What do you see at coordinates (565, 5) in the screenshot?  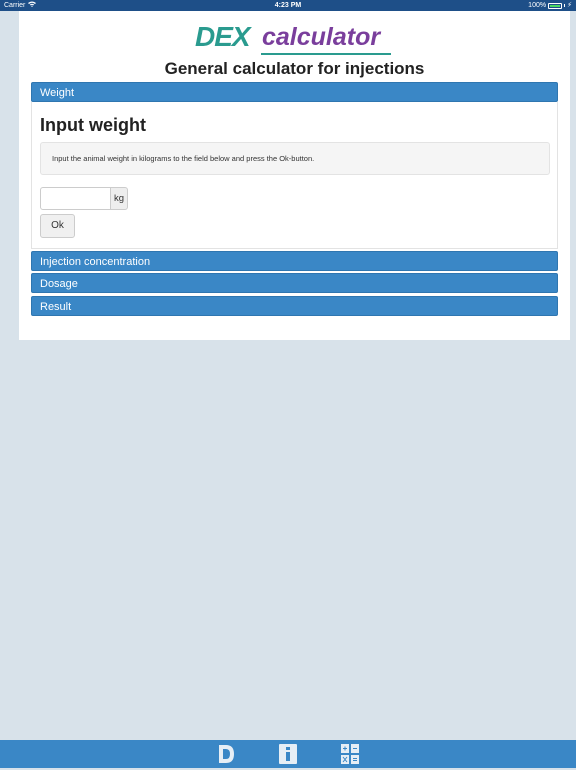 I see `battery-cap` at bounding box center [565, 5].